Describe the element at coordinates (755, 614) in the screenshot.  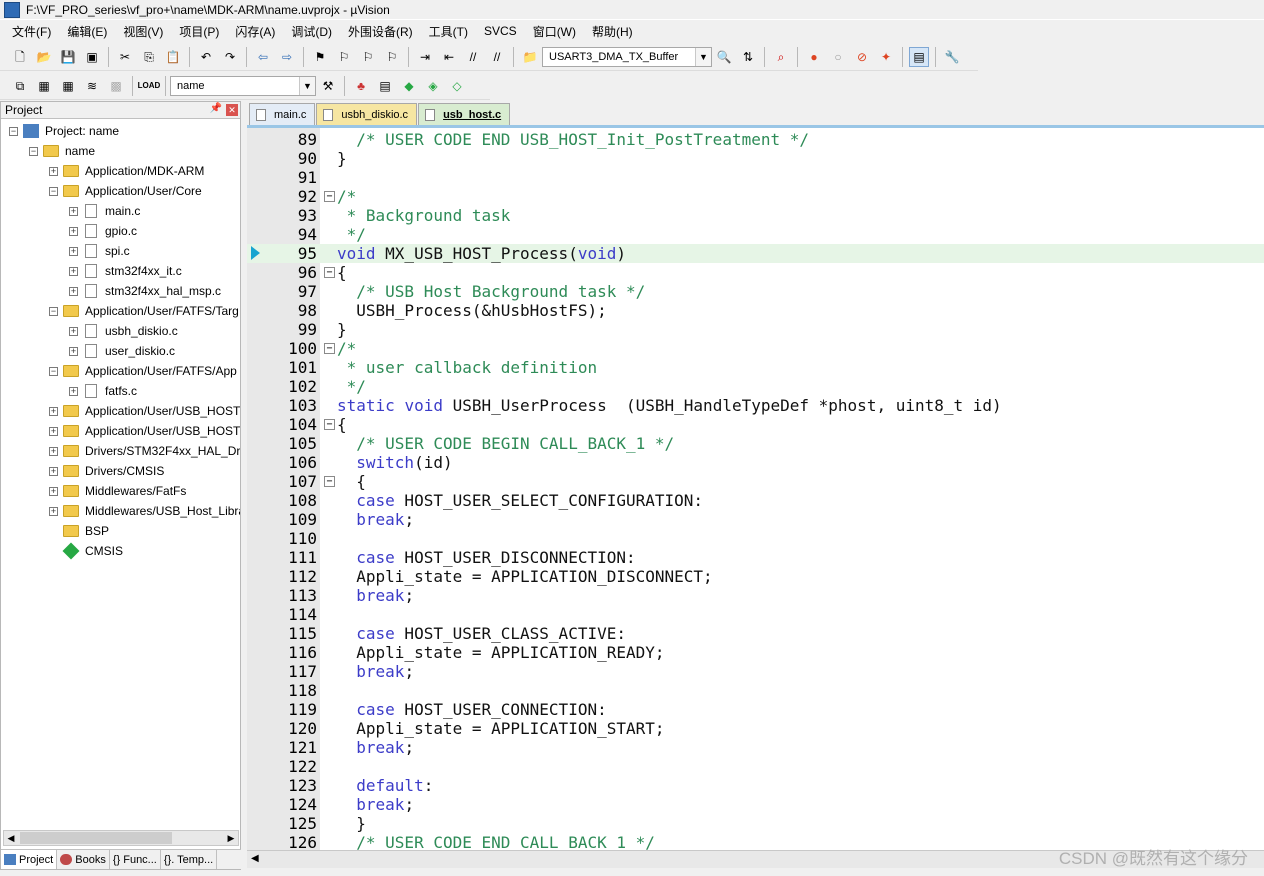
I see `code-line: 114` at that location.